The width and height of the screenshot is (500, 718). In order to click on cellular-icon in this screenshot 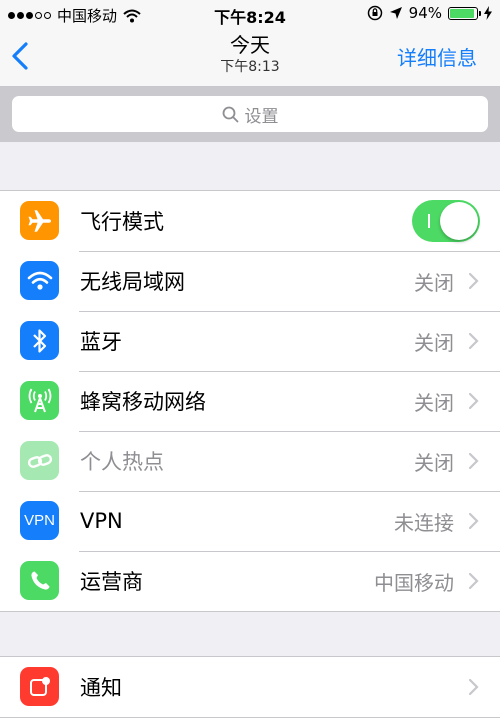, I will do `click(39, 400)`.